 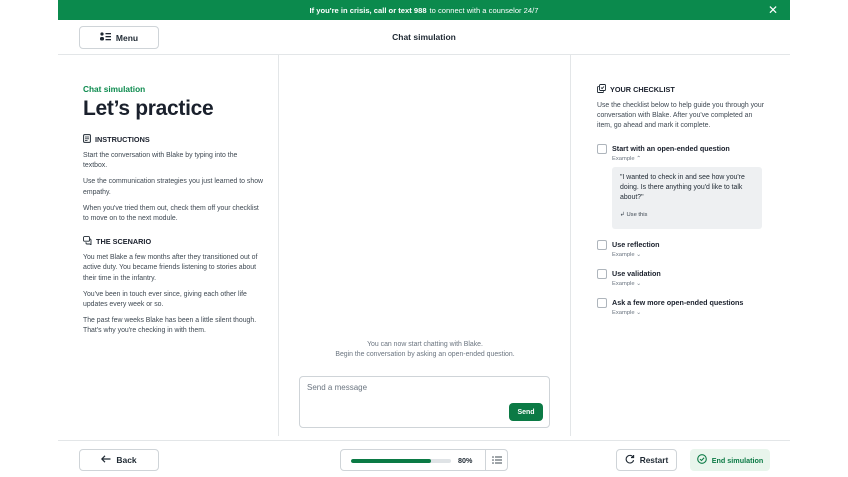 I want to click on document-icon, so click(x=87, y=139).